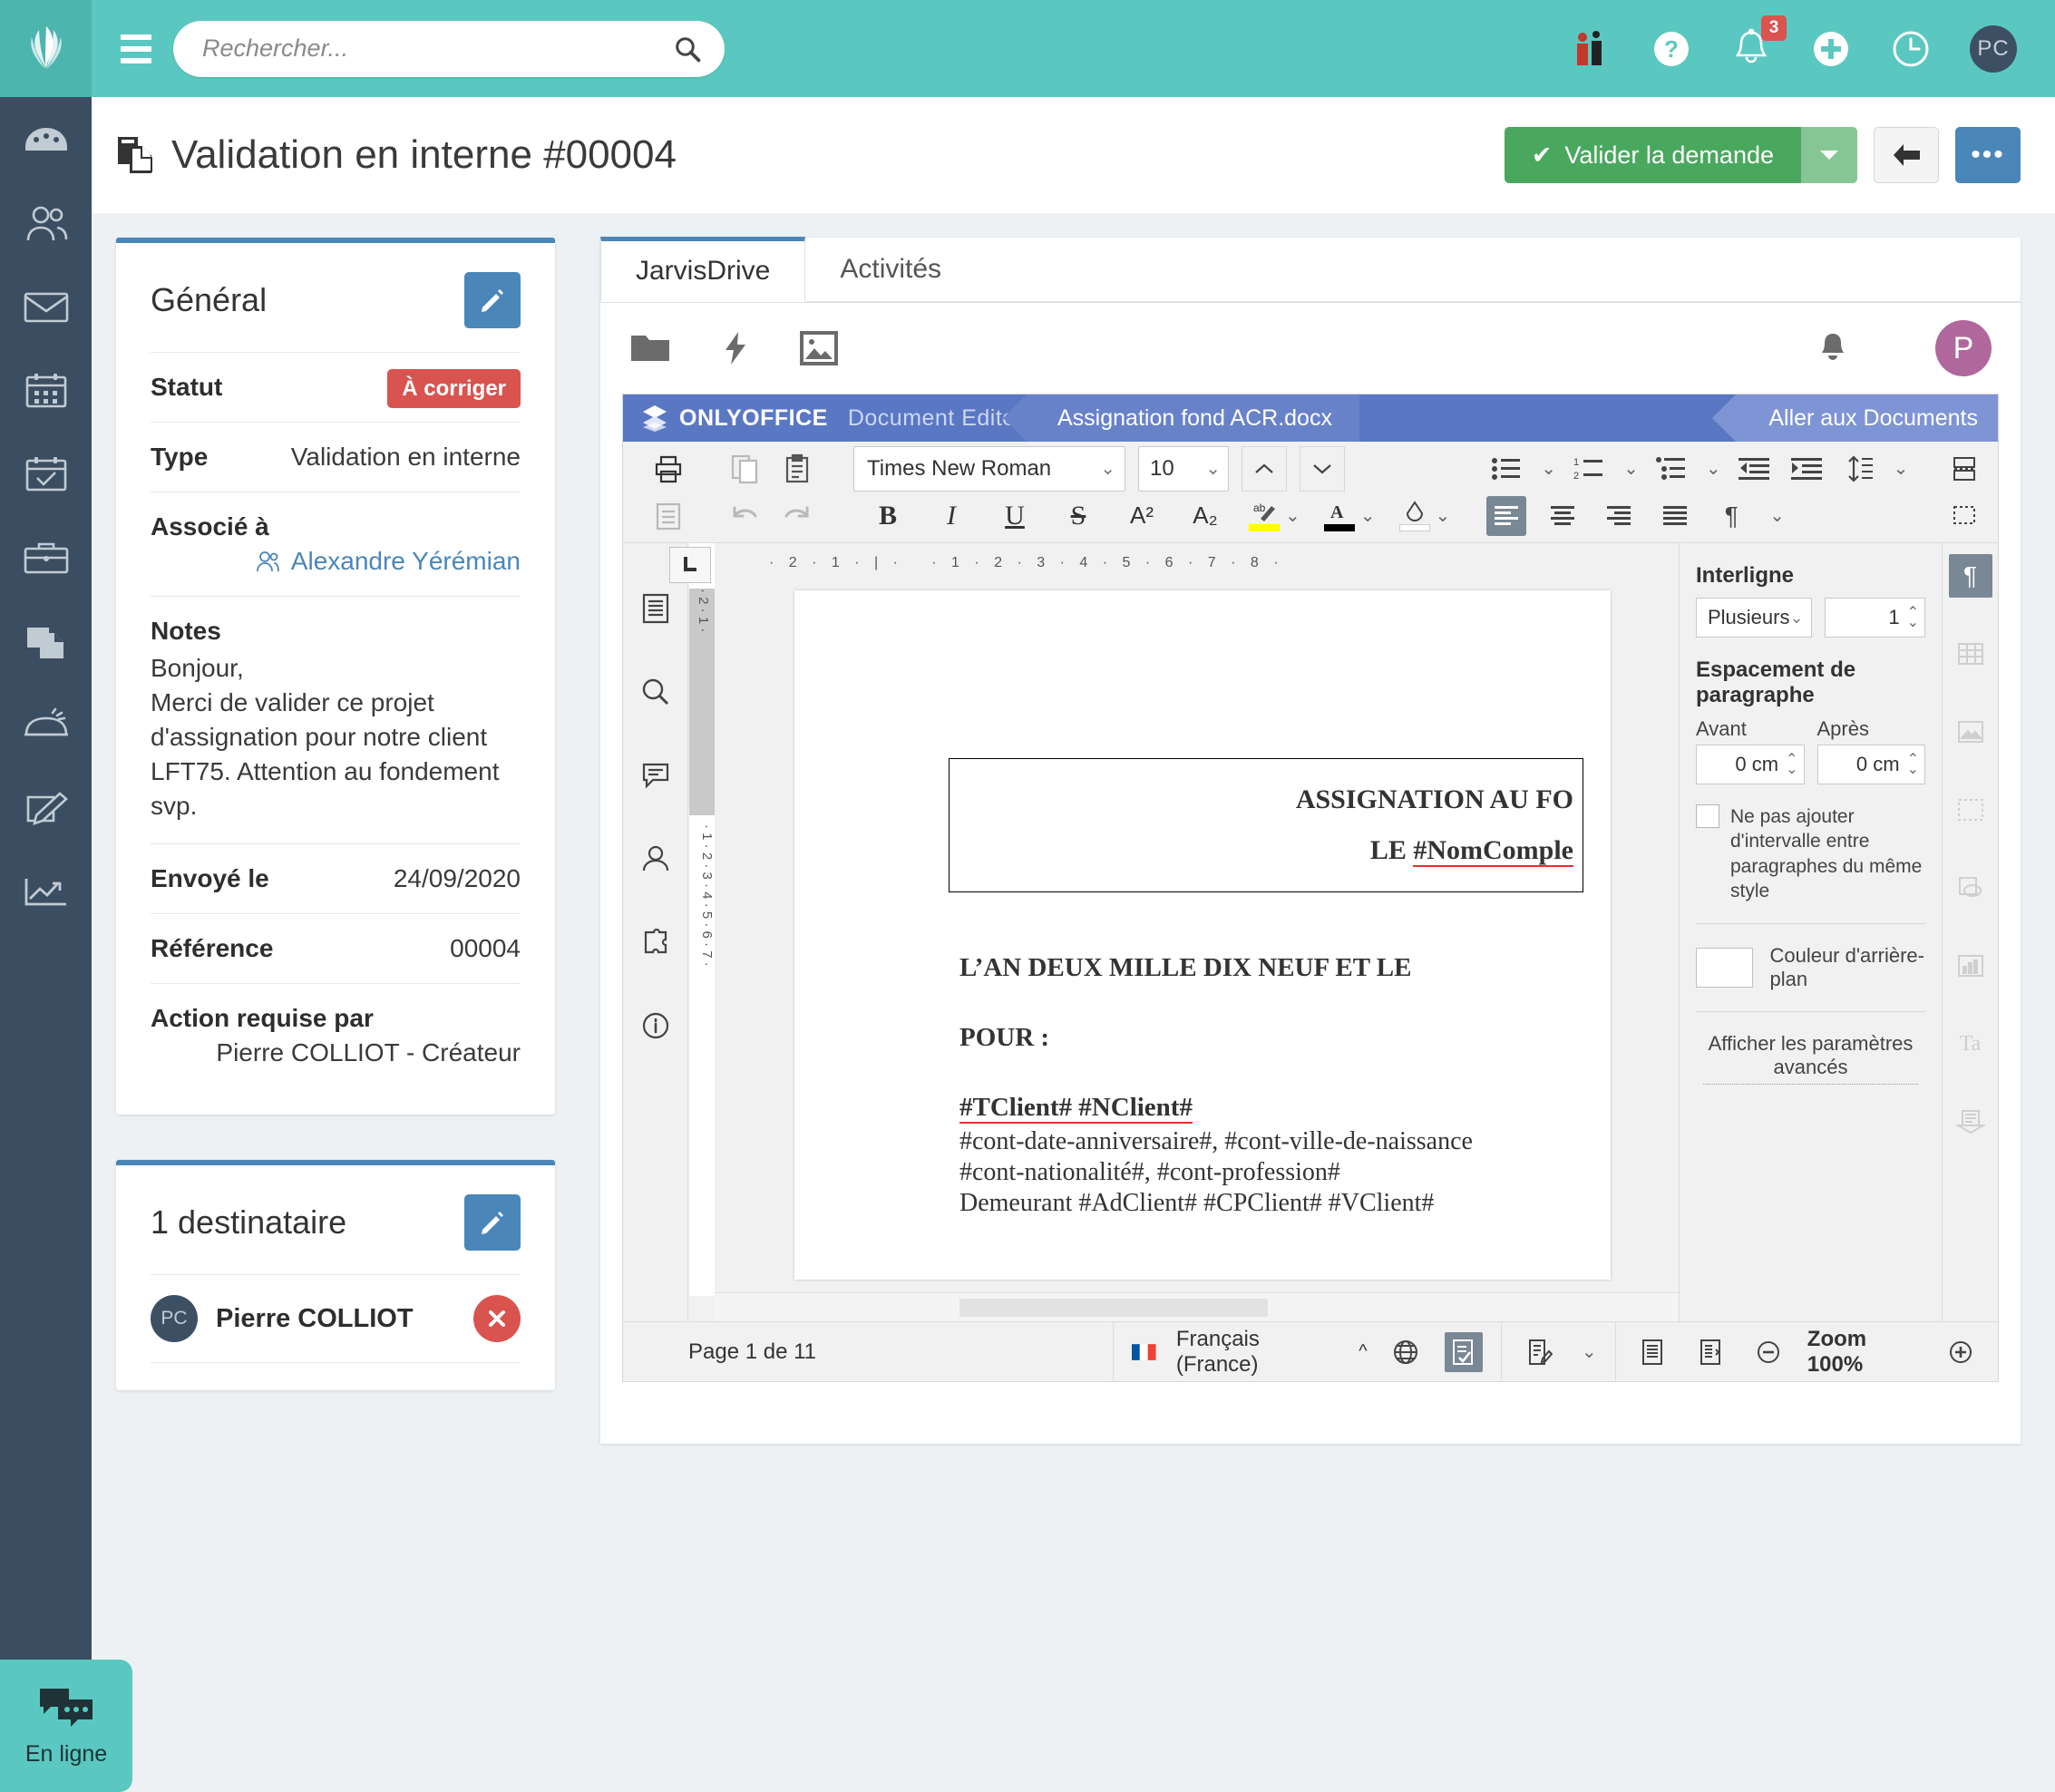  What do you see at coordinates (1407, 1352) in the screenshot?
I see `globe-icon` at bounding box center [1407, 1352].